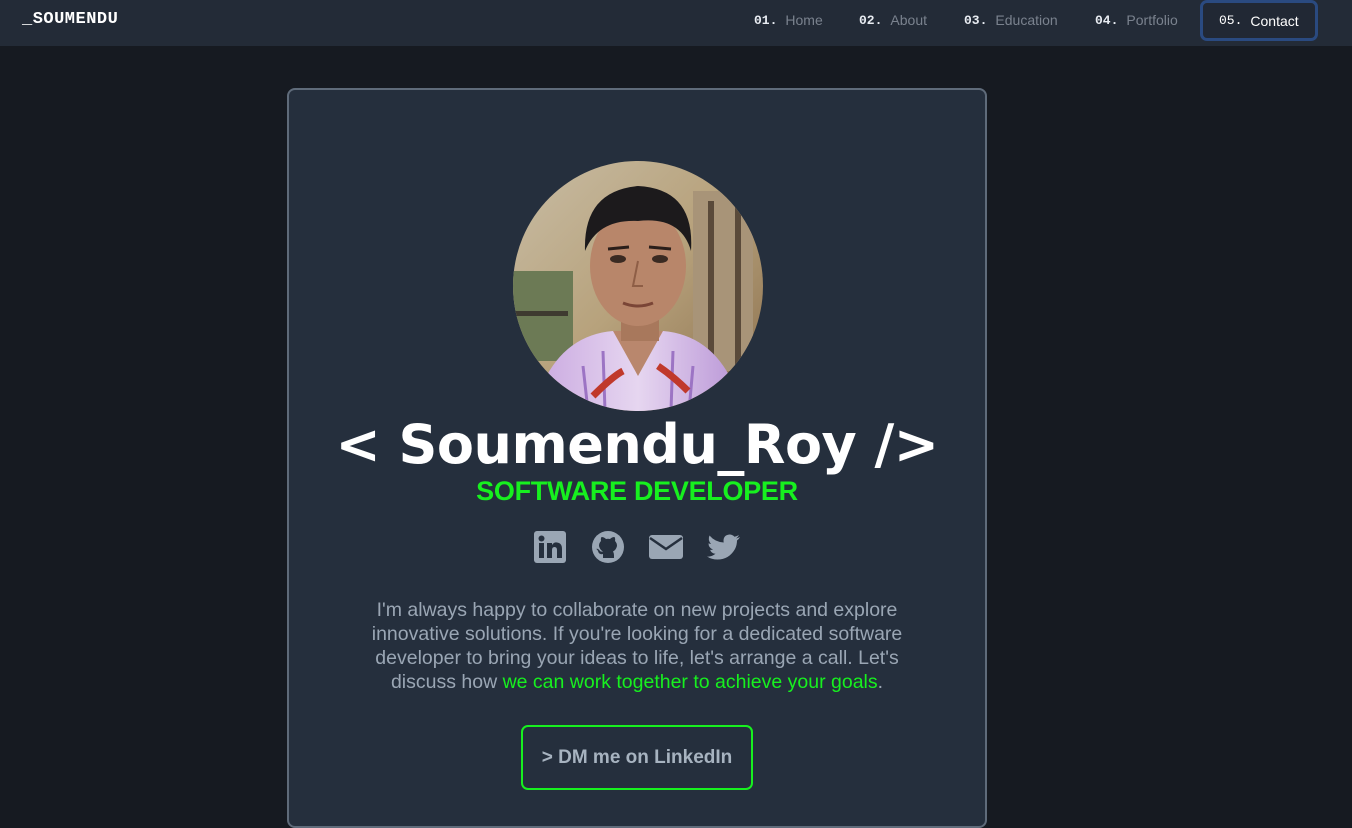 This screenshot has height=828, width=1352. What do you see at coordinates (1231, 20) in the screenshot?
I see `nav-number: 05.` at bounding box center [1231, 20].